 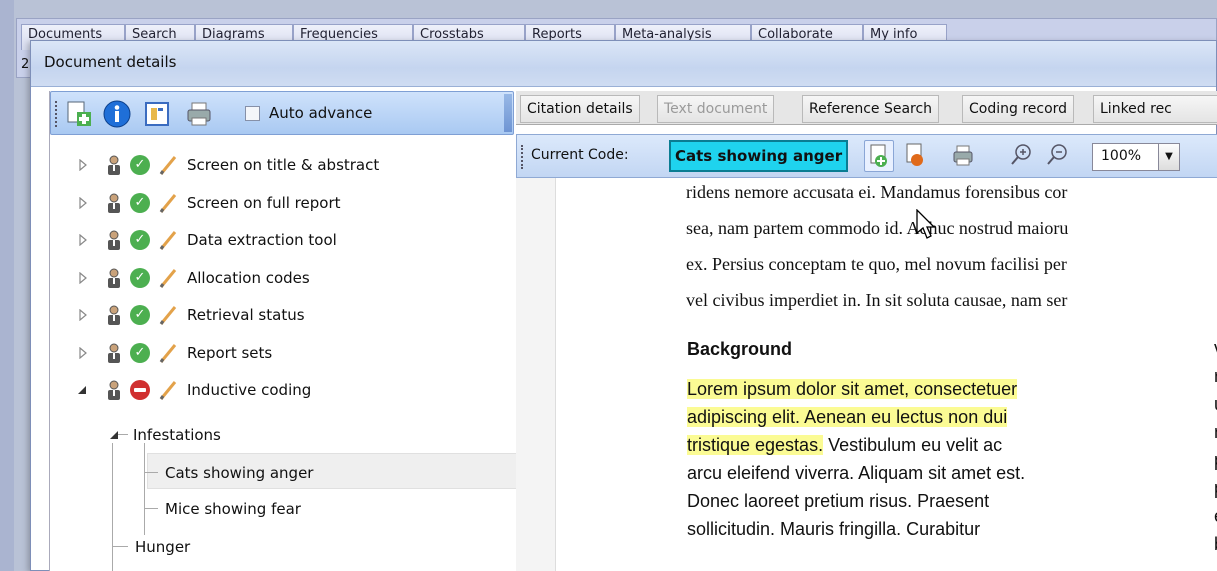 I want to click on tree-item-cats-showing-anger: Cats showing anger, so click(x=294, y=474).